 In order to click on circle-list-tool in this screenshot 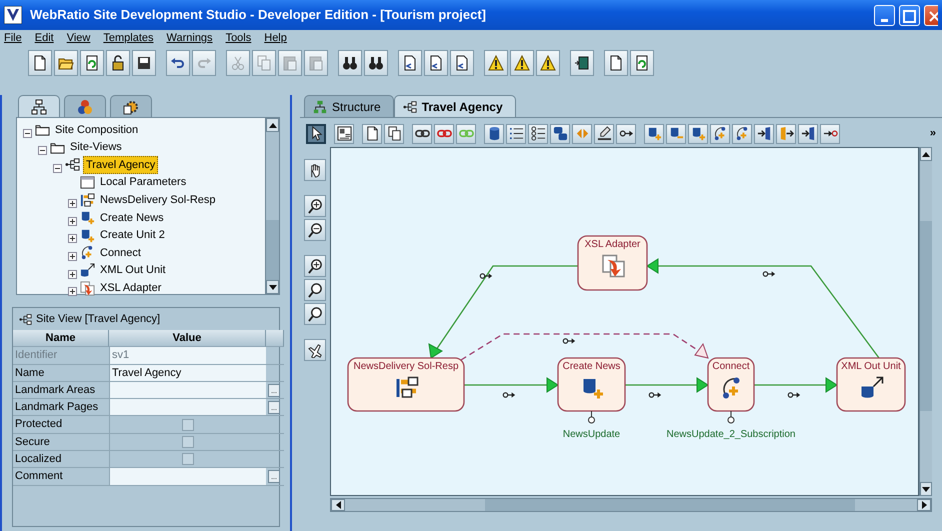, I will do `click(538, 134)`.